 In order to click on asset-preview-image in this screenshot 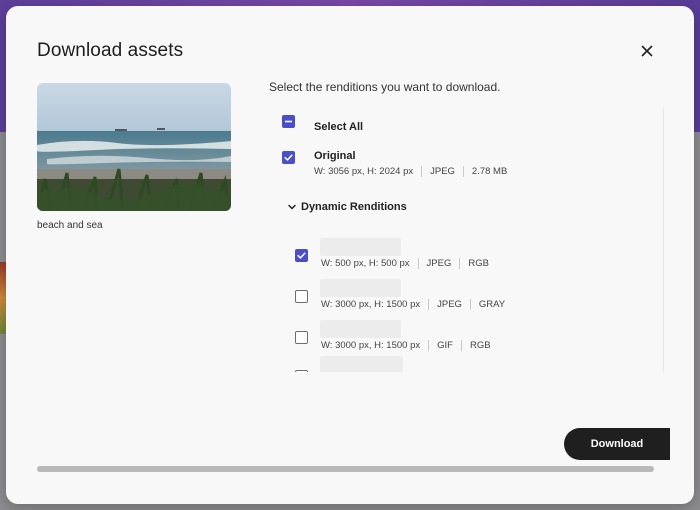, I will do `click(134, 147)`.